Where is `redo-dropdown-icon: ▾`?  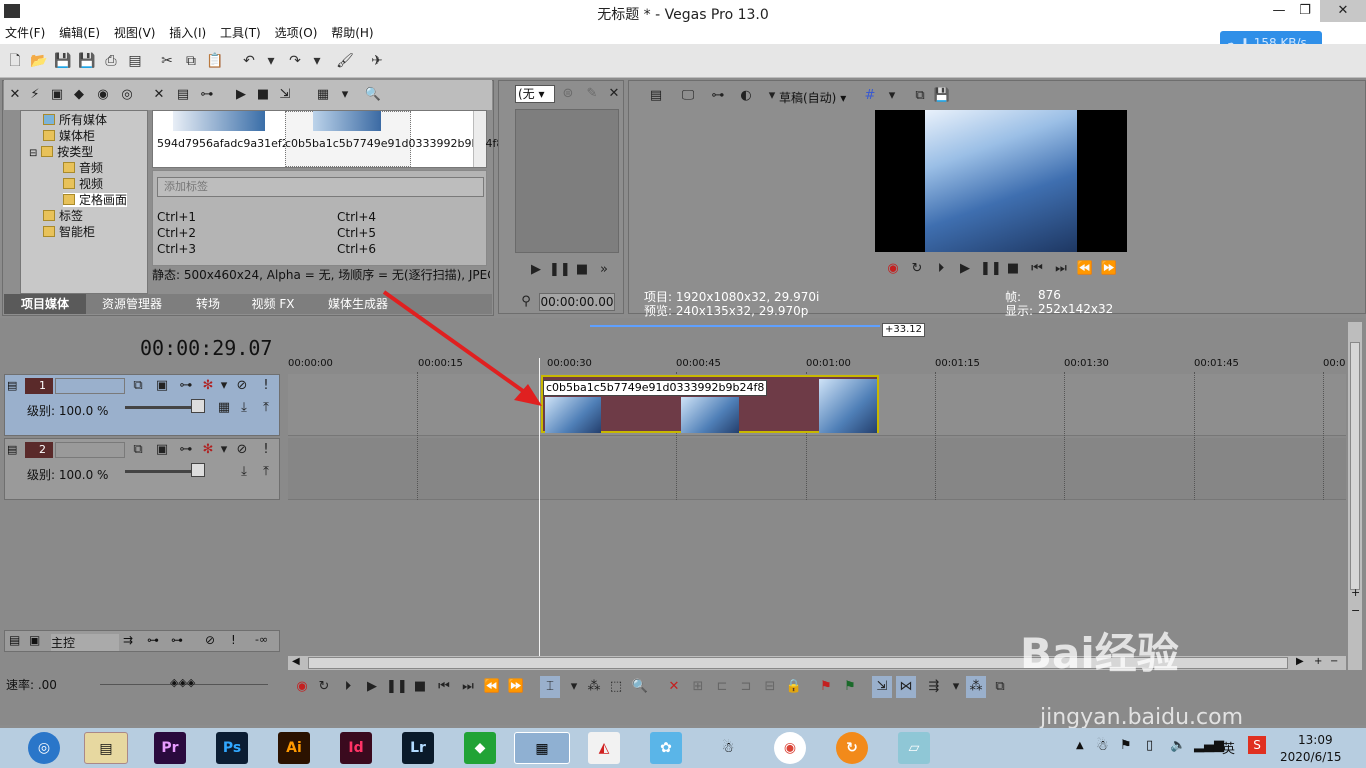 redo-dropdown-icon: ▾ is located at coordinates (317, 61).